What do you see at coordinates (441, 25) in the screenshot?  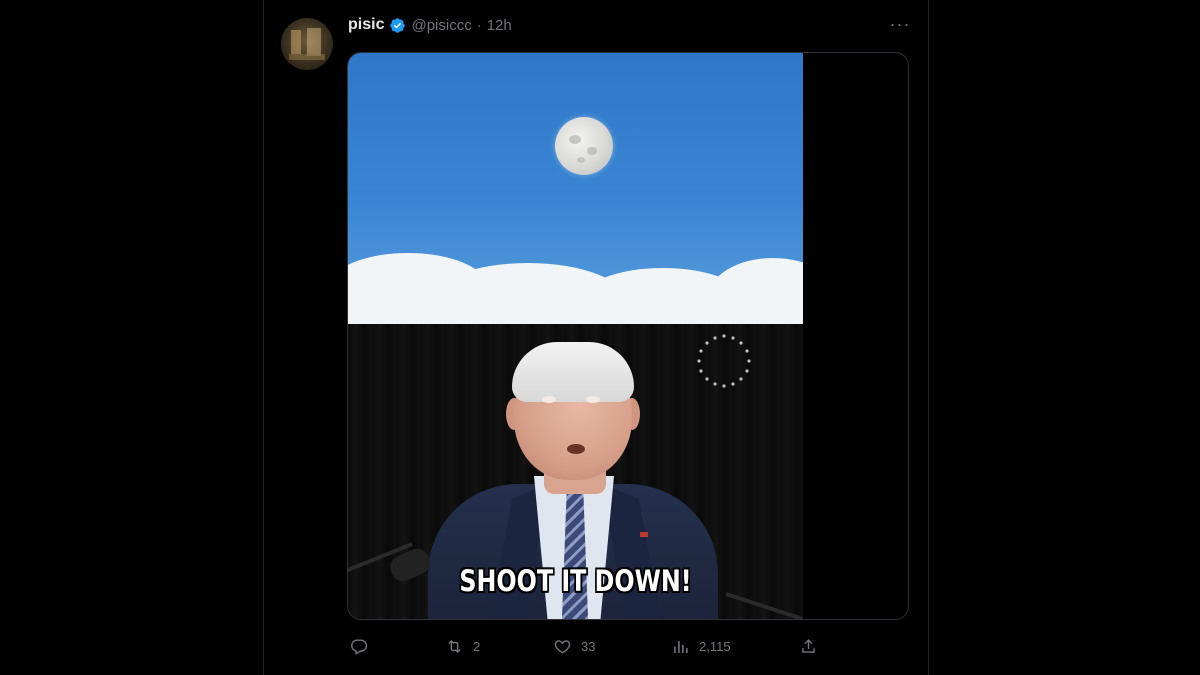 I see `user-handle: @pisiccc` at bounding box center [441, 25].